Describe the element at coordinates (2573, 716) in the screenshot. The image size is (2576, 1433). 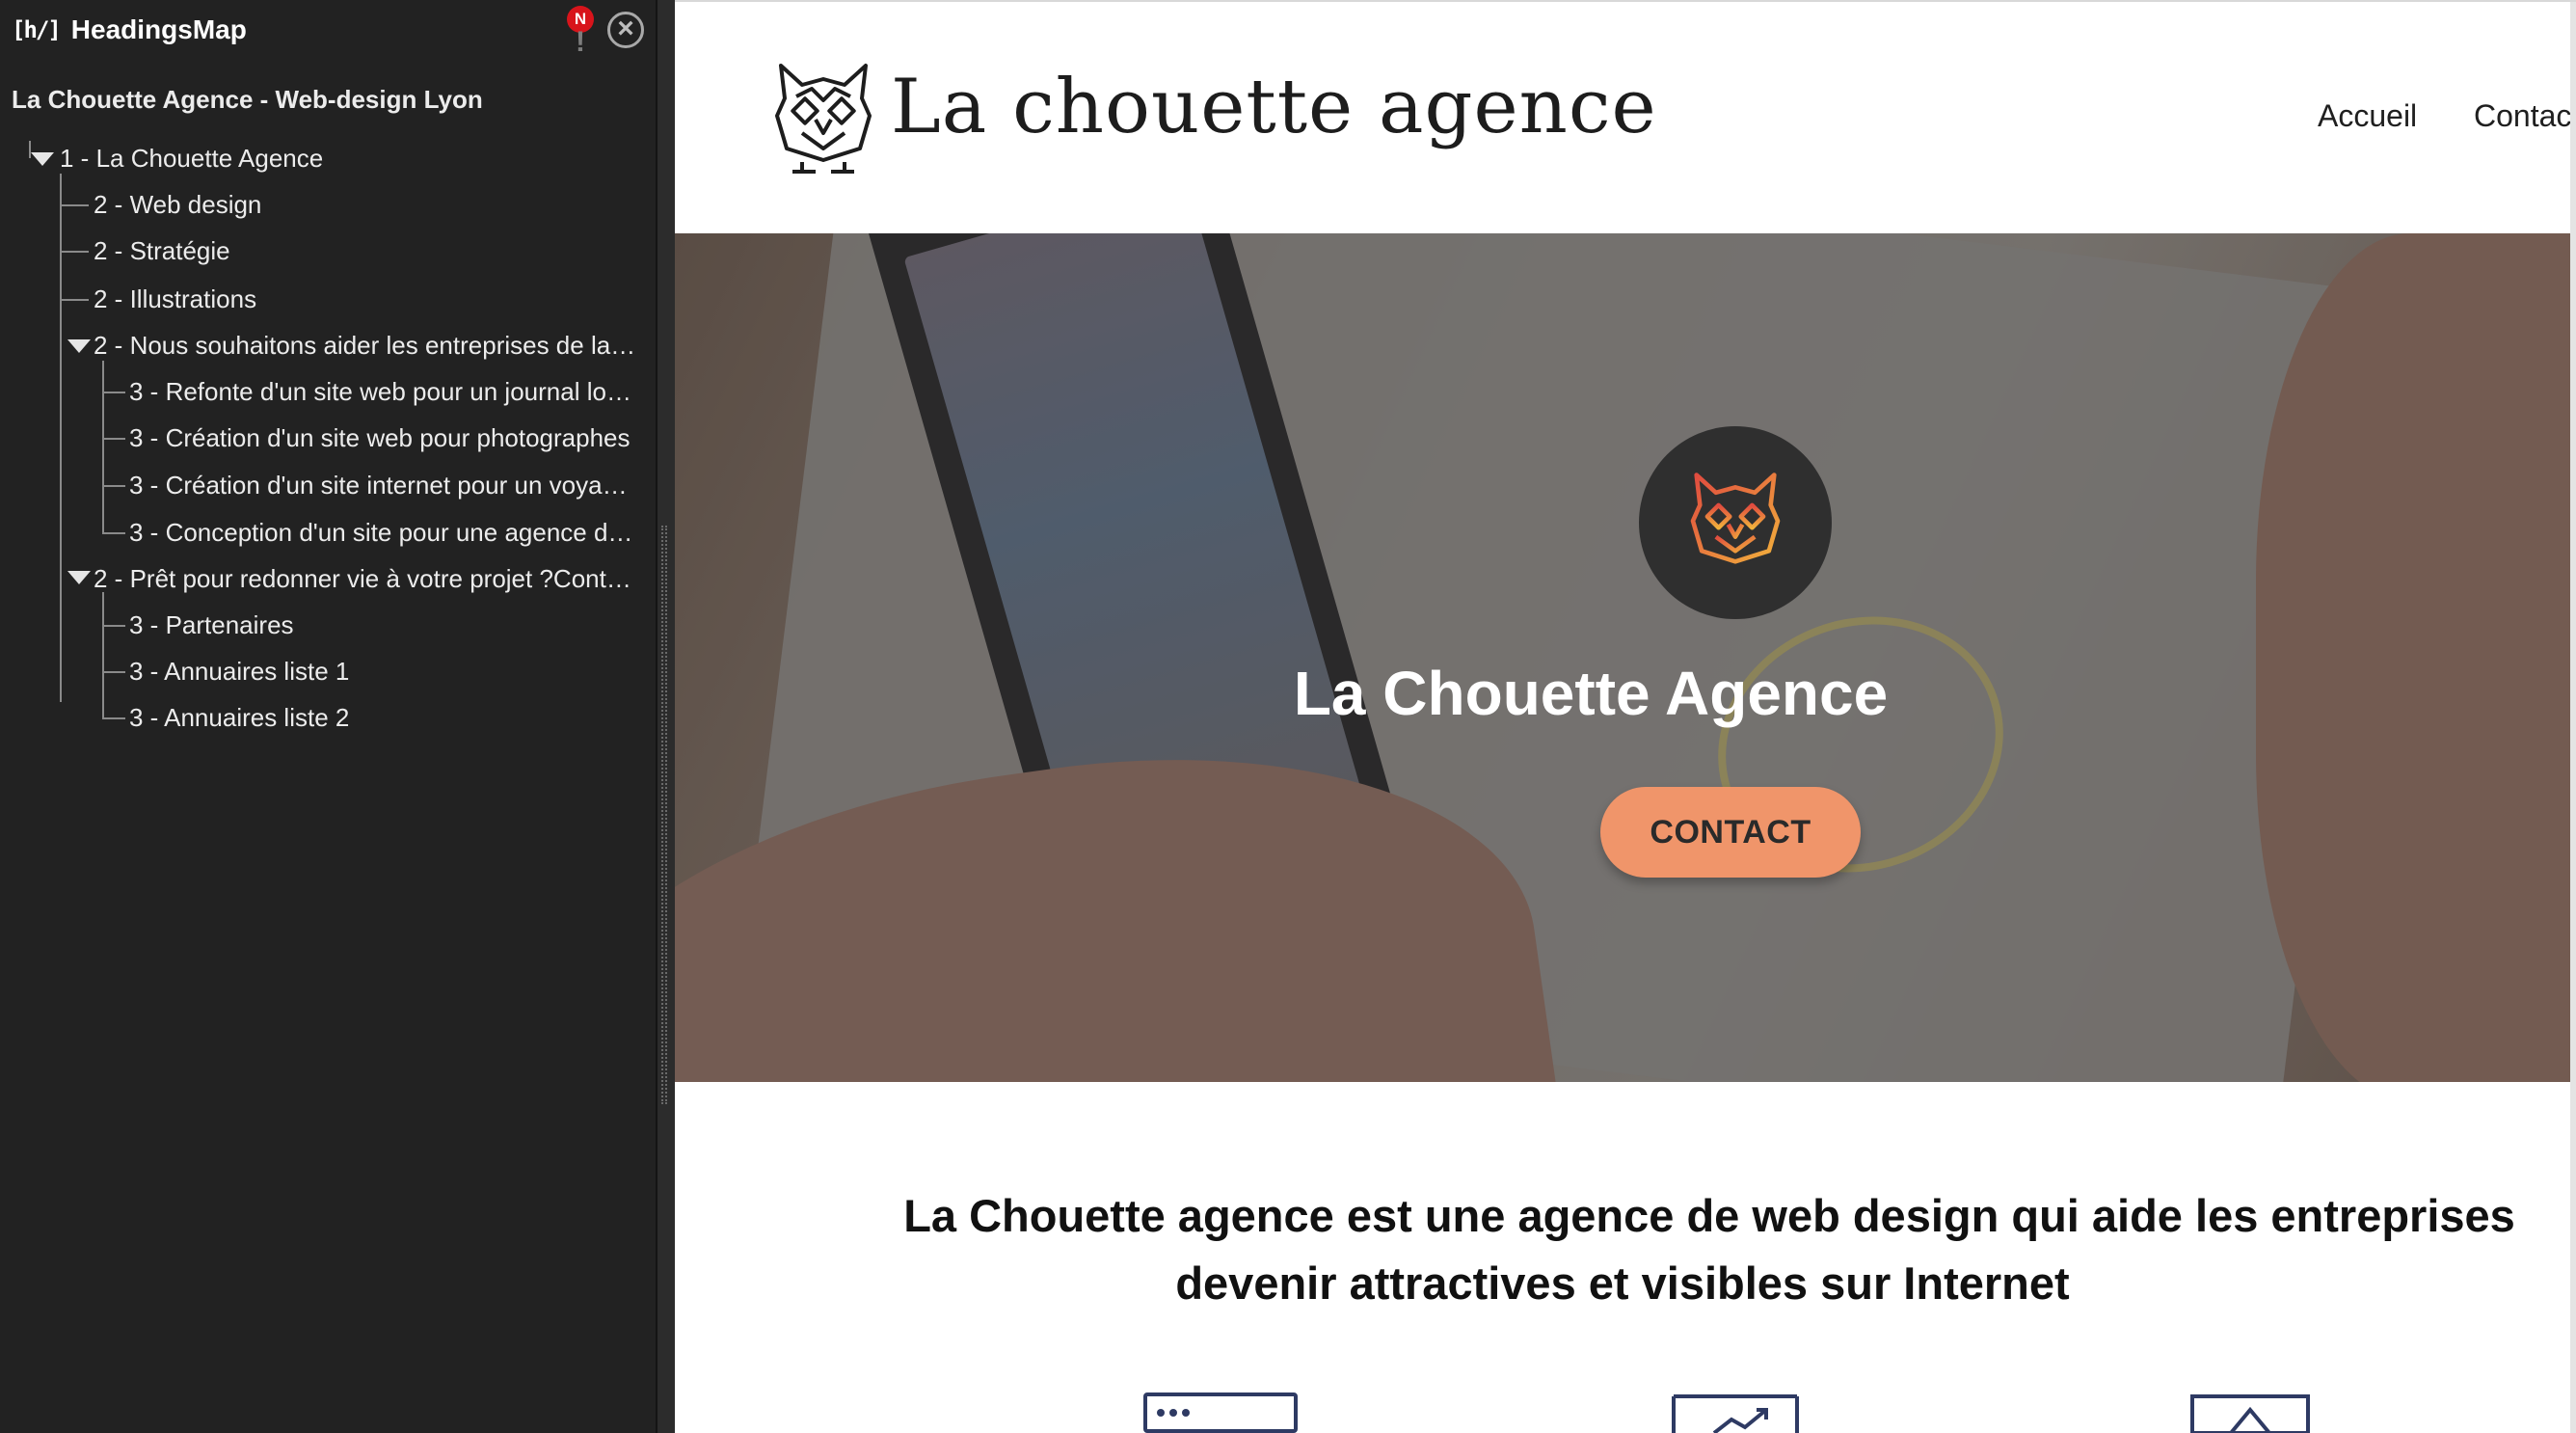
I see `page-edge` at that location.